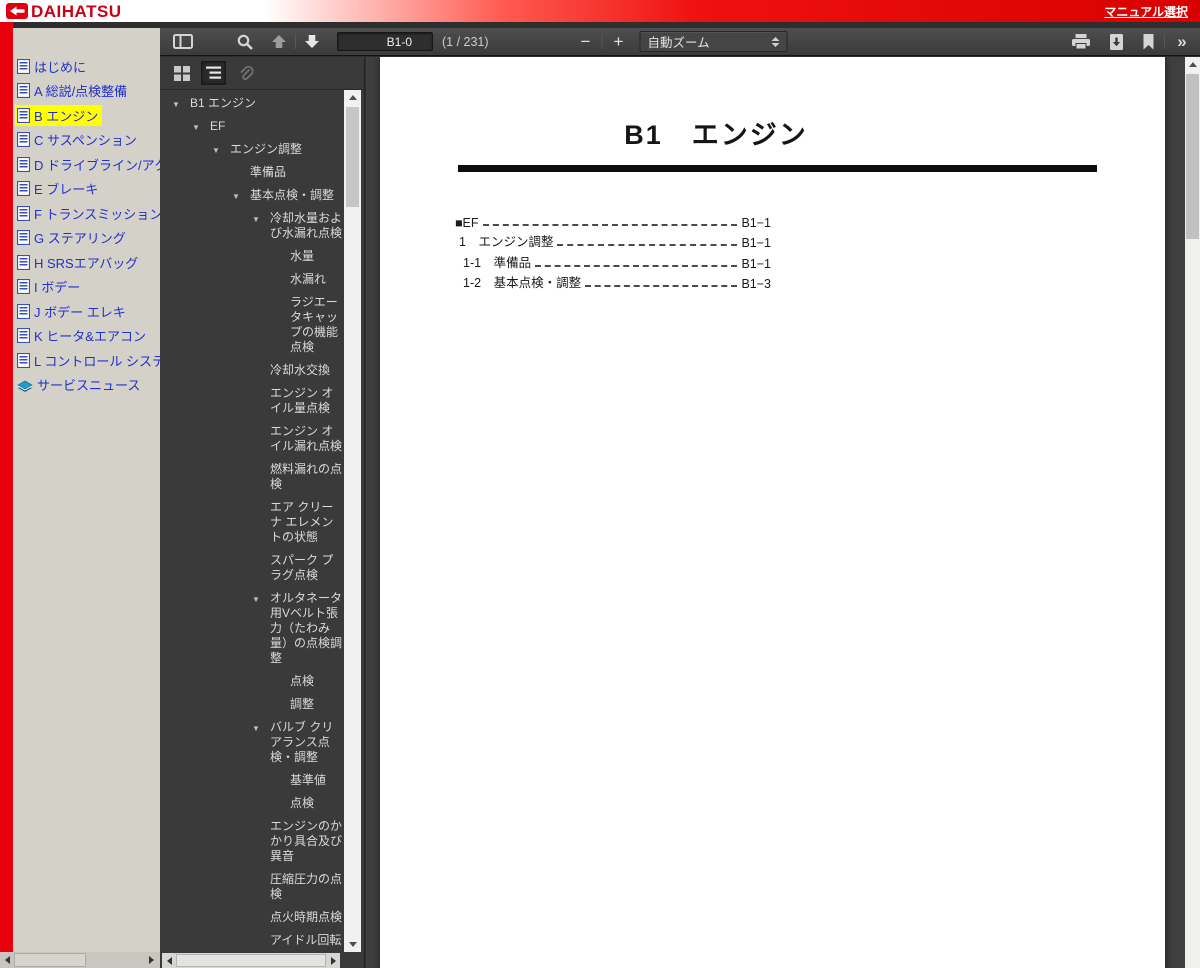 The width and height of the screenshot is (1200, 968). I want to click on sidebar-item: D ドライブライン/アクスル, so click(87, 164).